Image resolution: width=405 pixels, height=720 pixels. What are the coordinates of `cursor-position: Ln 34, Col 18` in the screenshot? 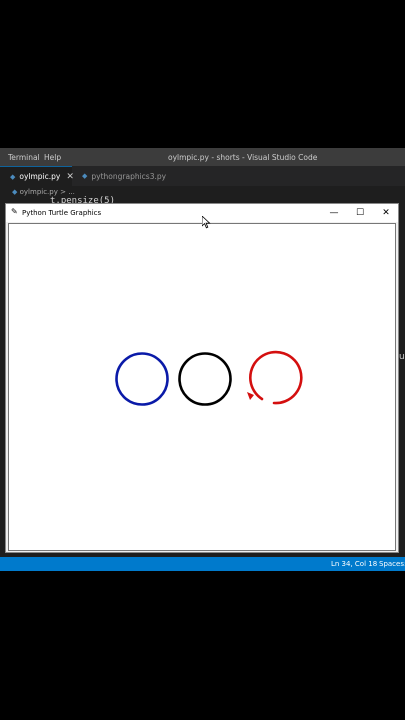 It's located at (354, 564).